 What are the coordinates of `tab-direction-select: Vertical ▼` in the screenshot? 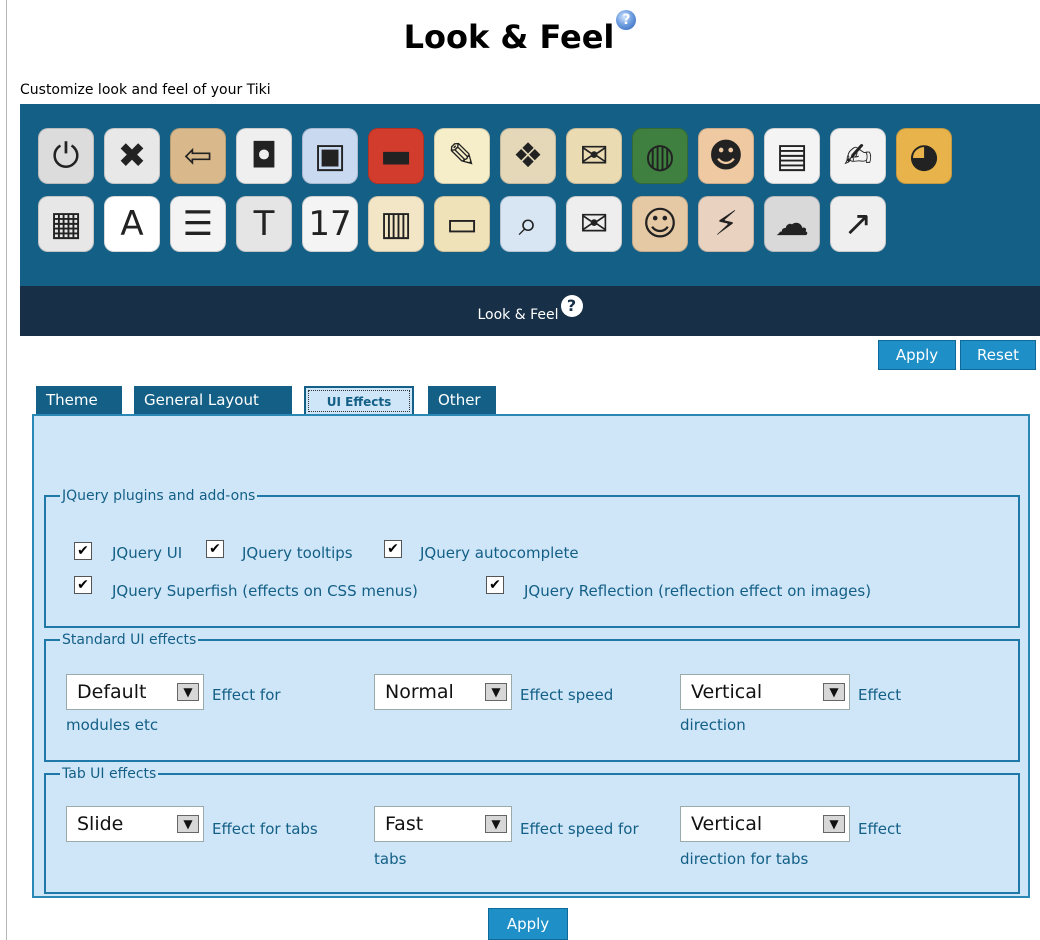 It's located at (765, 824).